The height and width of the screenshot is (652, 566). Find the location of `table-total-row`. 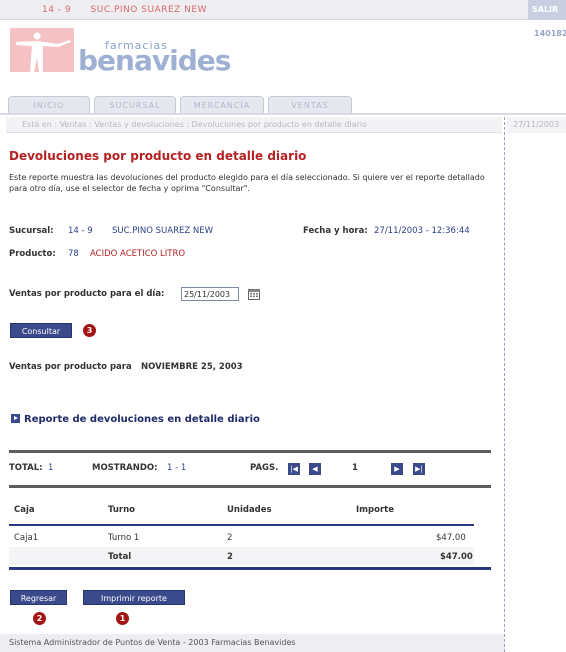

table-total-row is located at coordinates (241, 556).